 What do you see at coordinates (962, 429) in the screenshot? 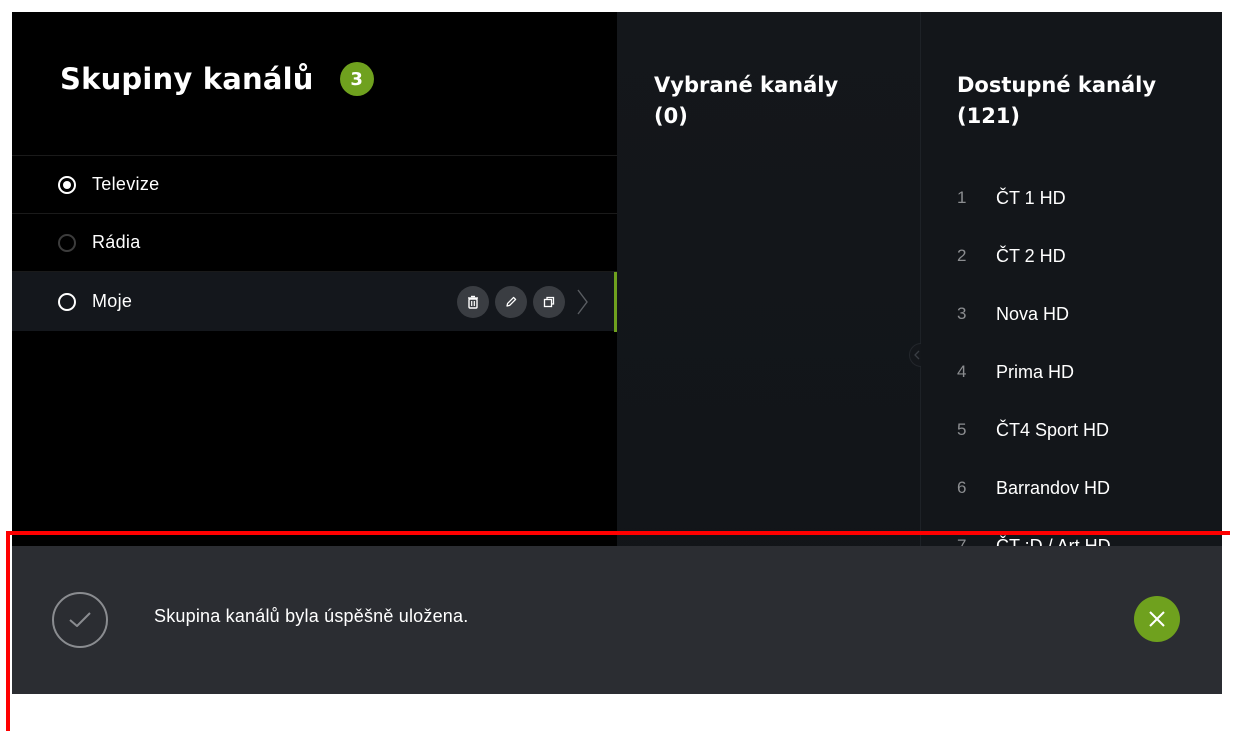
I see `channel-number: 5` at bounding box center [962, 429].